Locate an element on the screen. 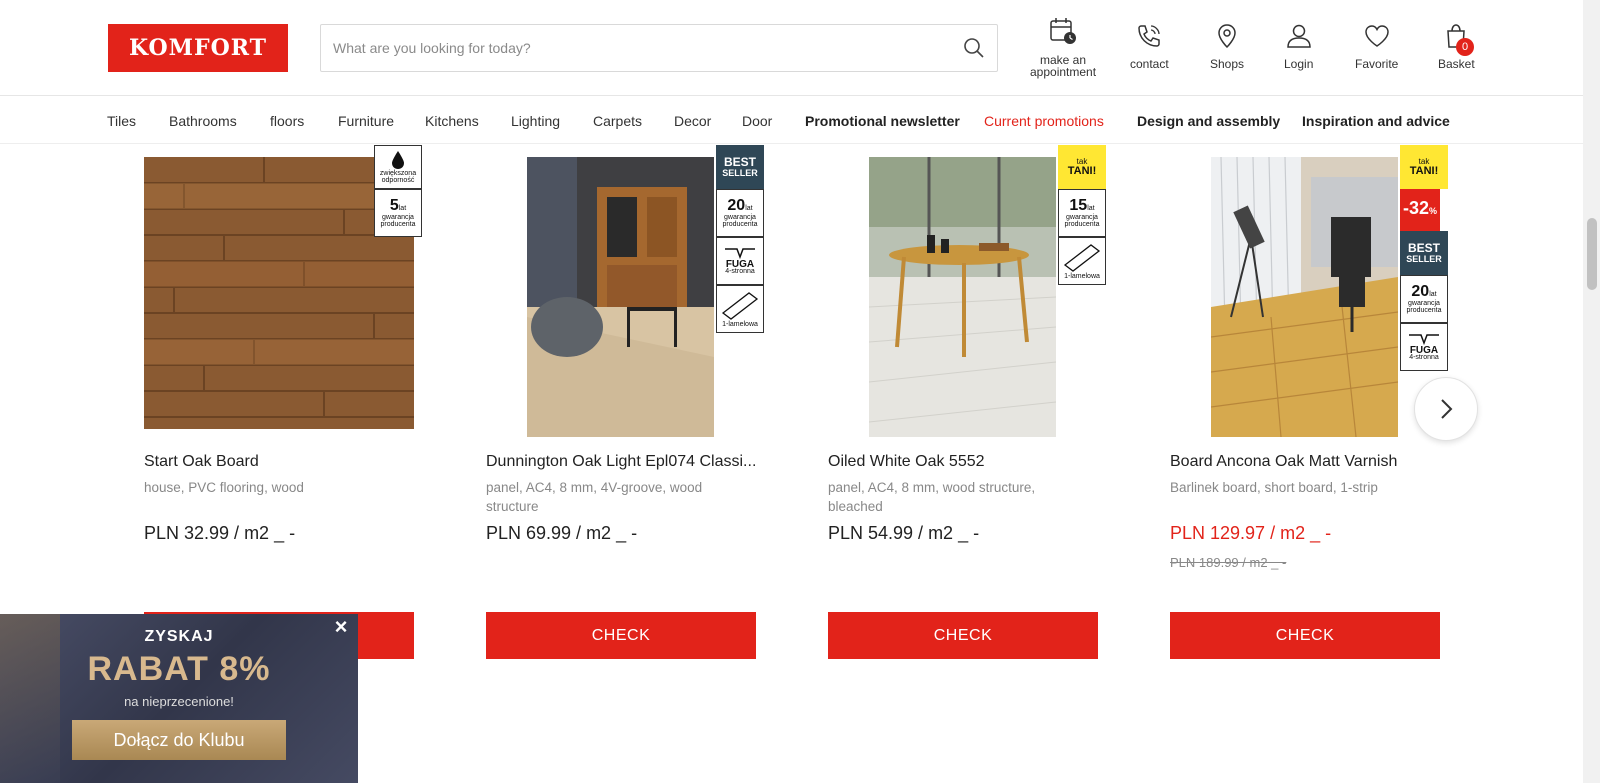 This screenshot has height=783, width=1600. nav-bathrooms: Bathrooms is located at coordinates (203, 121).